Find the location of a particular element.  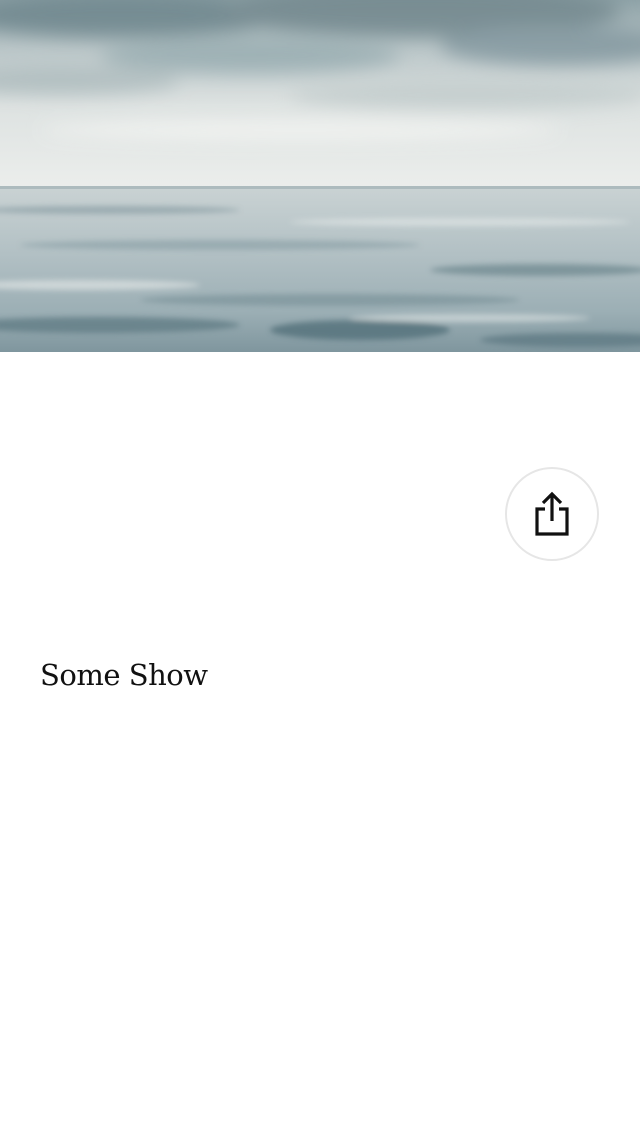

share-button is located at coordinates (552, 514).